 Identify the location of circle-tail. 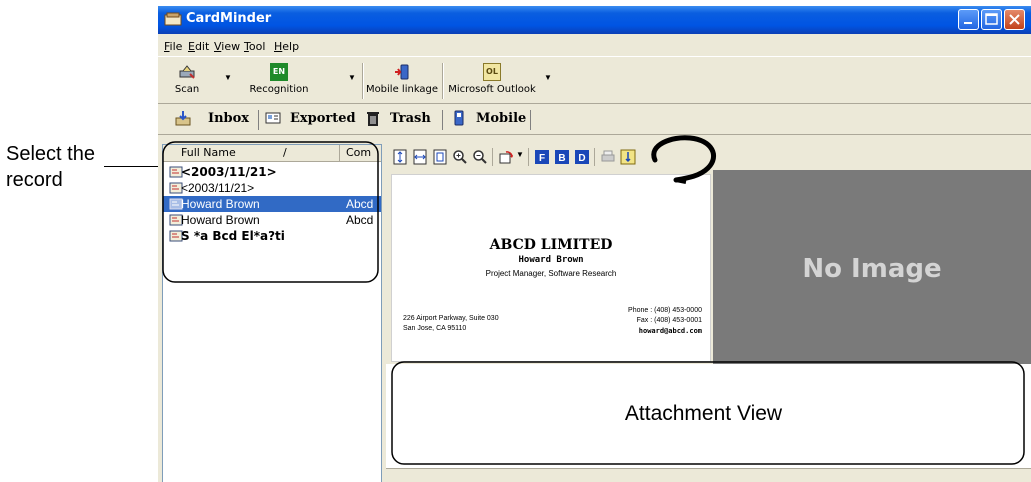
(681, 181).